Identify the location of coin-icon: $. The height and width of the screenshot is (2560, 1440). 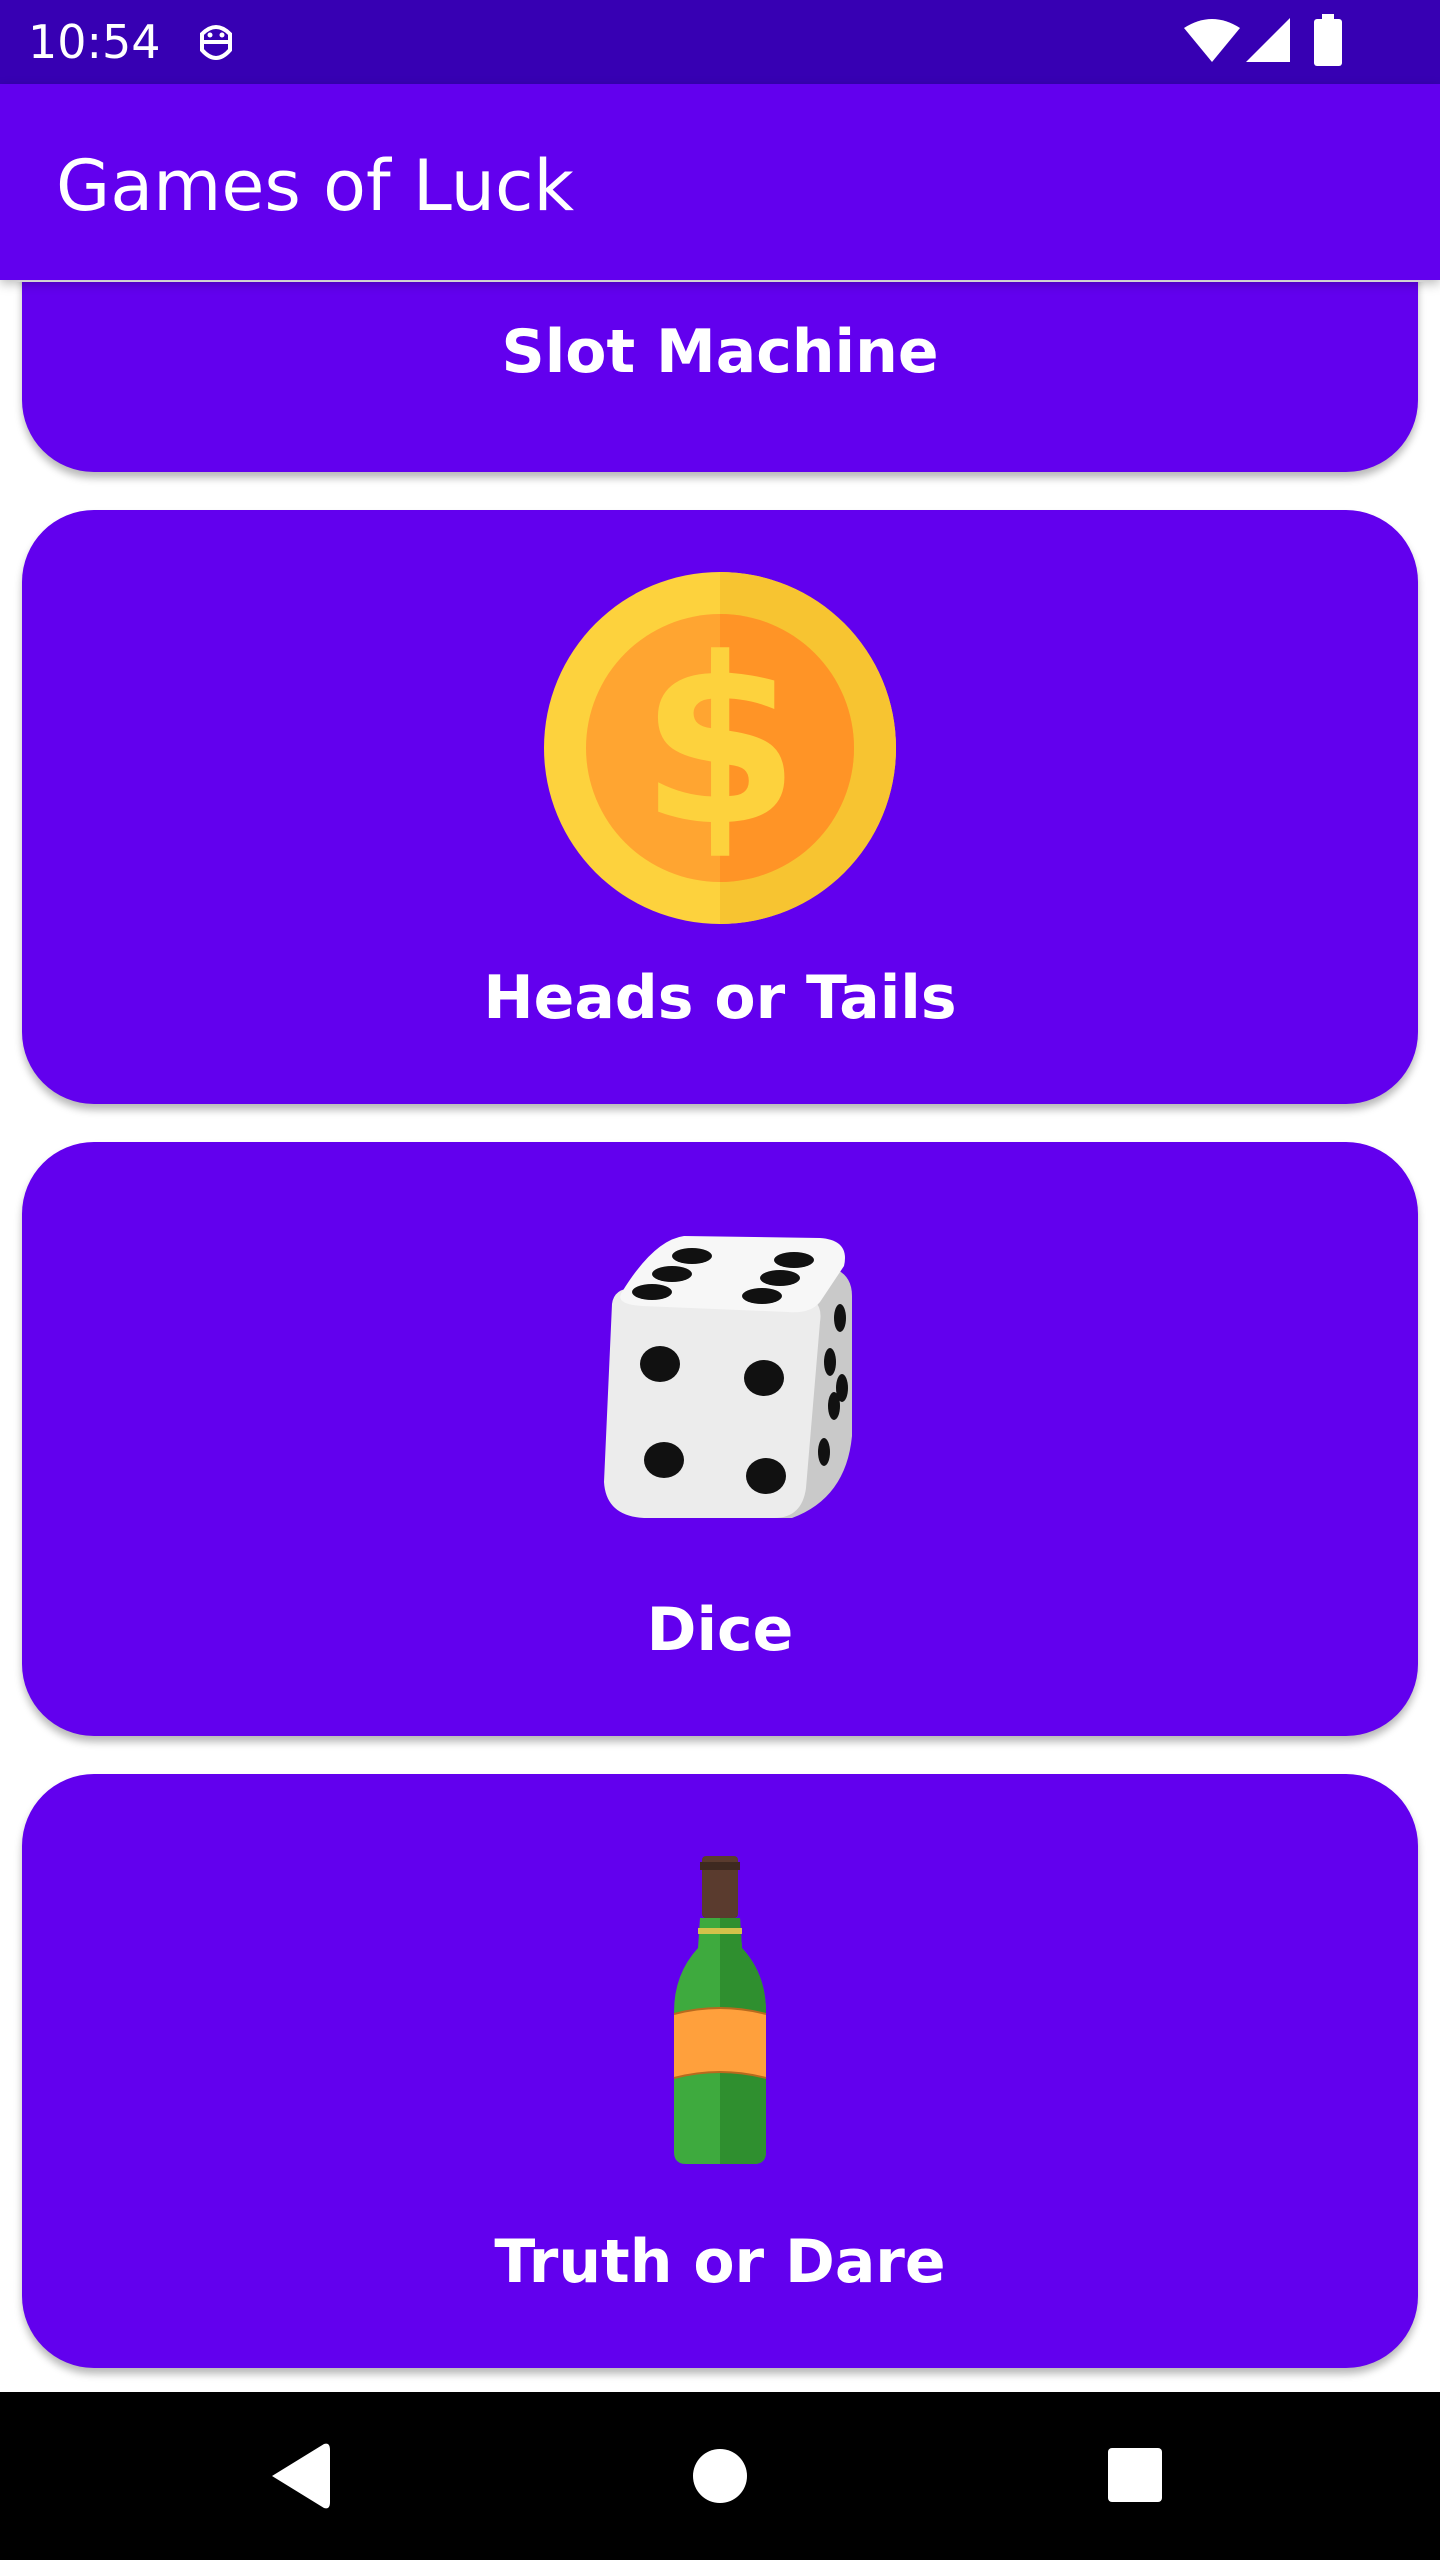
(720, 748).